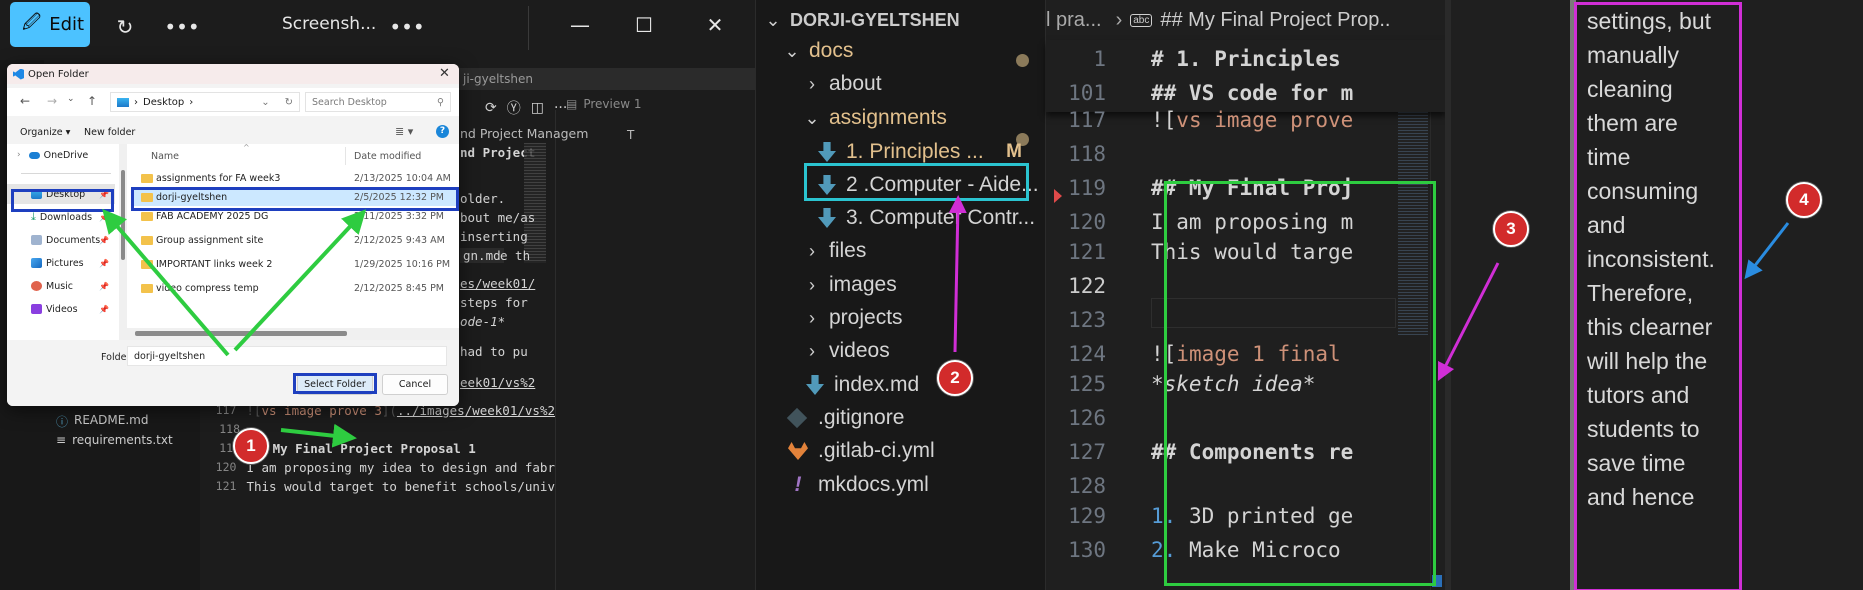 The width and height of the screenshot is (1863, 590). What do you see at coordinates (378, 102) in the screenshot?
I see `search-input: Search Desktop ⚲` at bounding box center [378, 102].